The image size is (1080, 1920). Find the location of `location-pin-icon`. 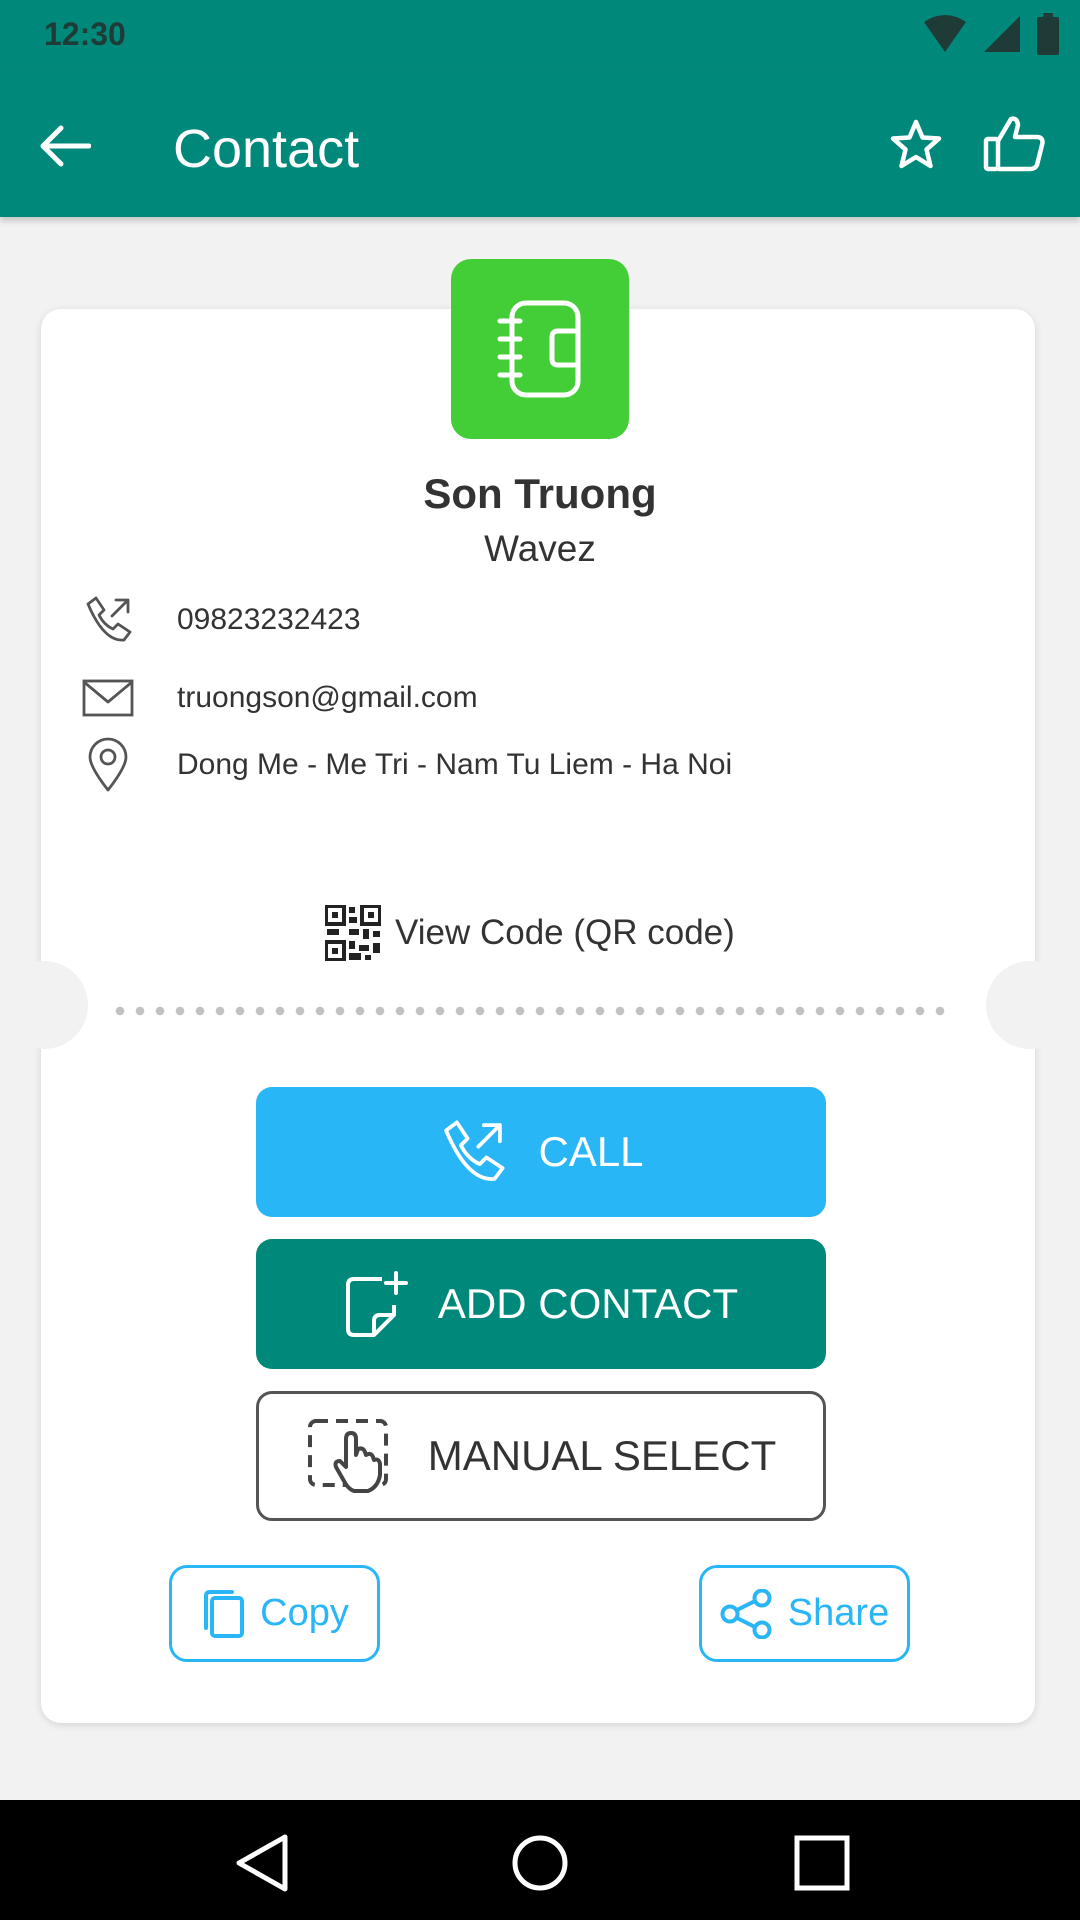

location-pin-icon is located at coordinates (108, 765).